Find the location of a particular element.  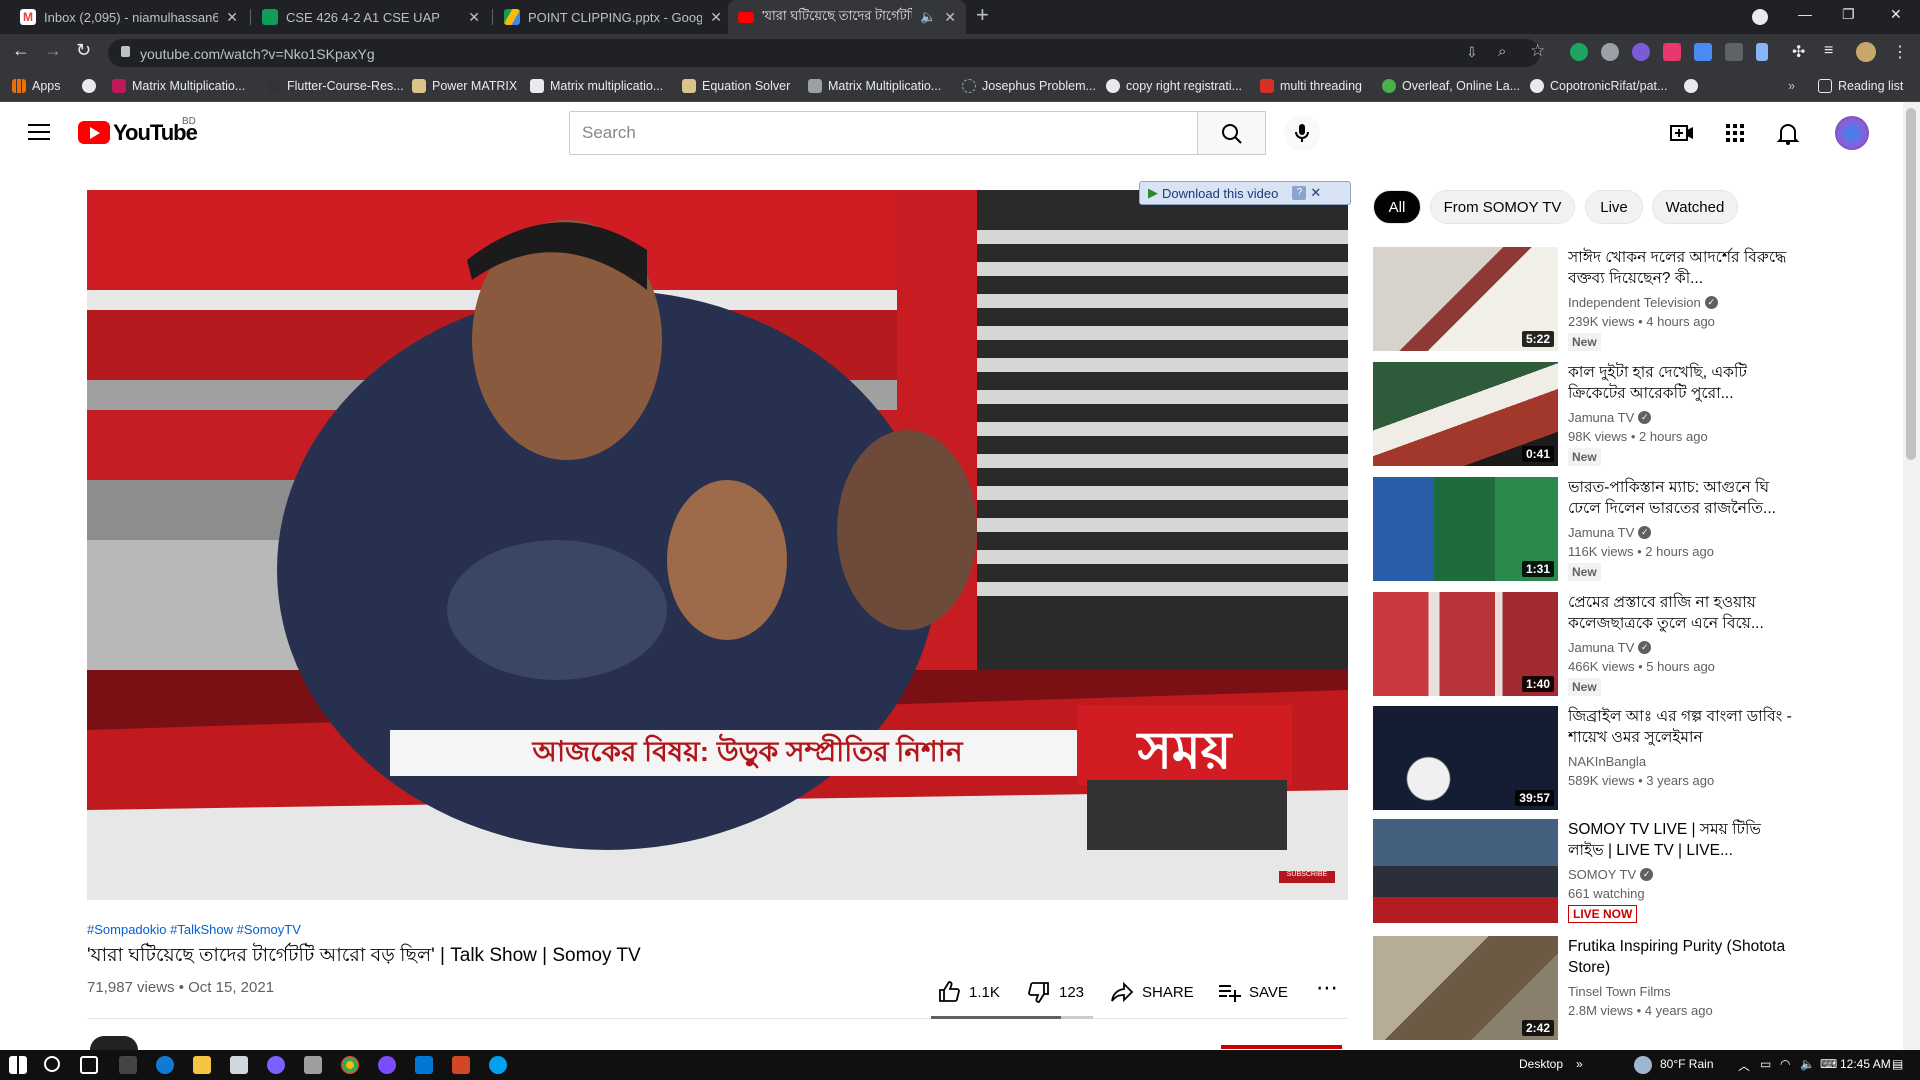

install-icon: ⇩ is located at coordinates (1472, 52).